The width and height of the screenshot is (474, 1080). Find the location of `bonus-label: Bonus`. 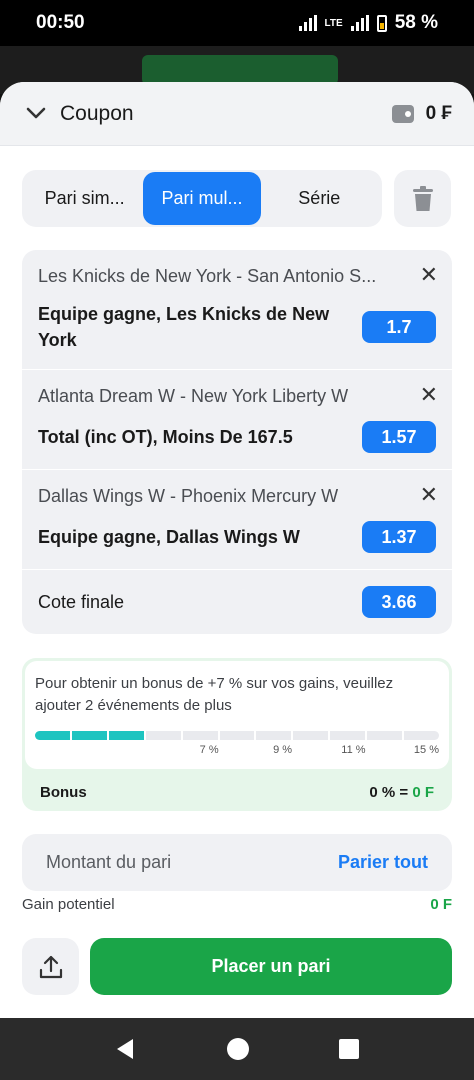

bonus-label: Bonus is located at coordinates (63, 792).